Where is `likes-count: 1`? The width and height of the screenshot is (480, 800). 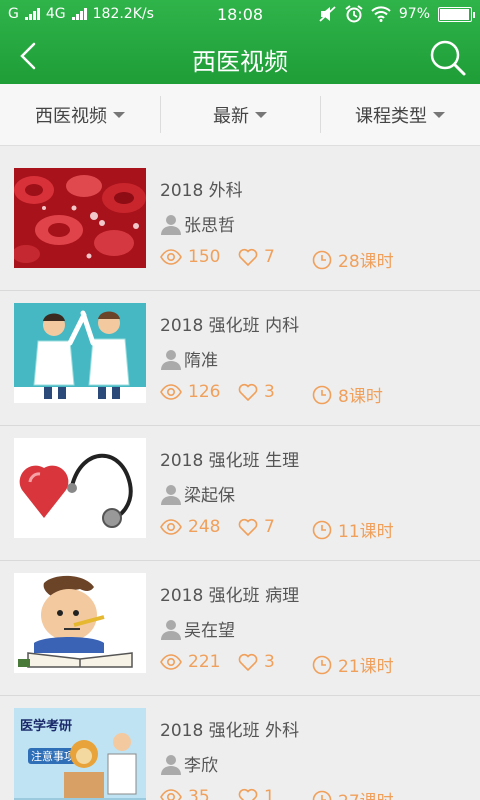 likes-count: 1 is located at coordinates (269, 793).